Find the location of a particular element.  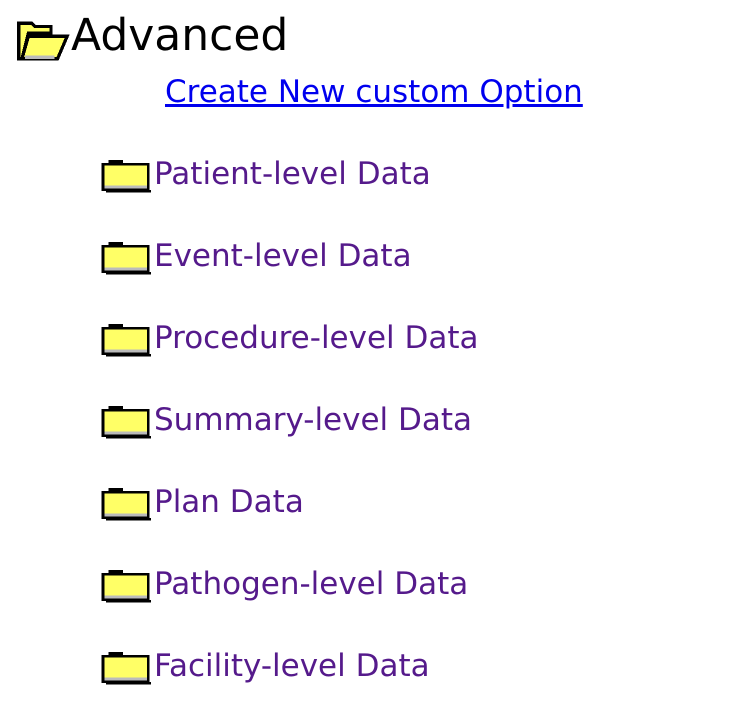

tree-node-label: Plan Data is located at coordinates (229, 502).